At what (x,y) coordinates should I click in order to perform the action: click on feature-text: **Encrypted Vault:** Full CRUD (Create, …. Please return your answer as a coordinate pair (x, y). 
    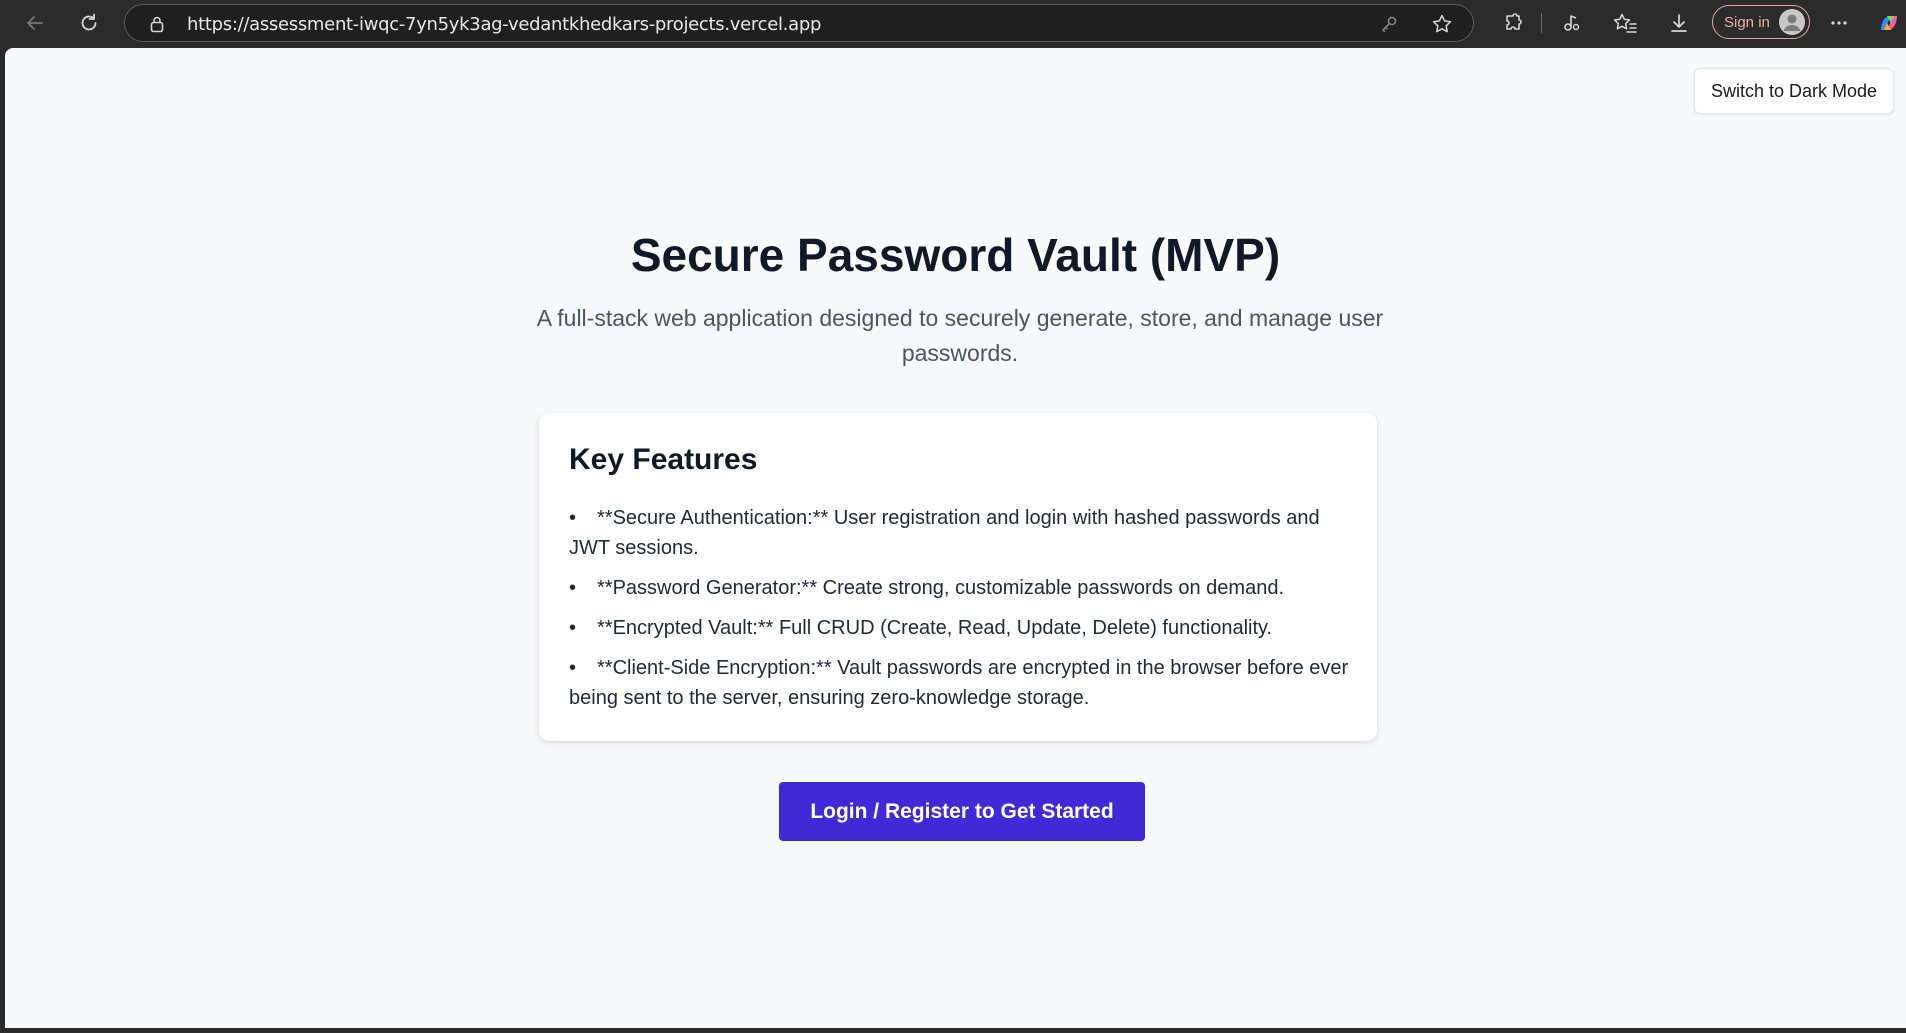
    Looking at the image, I should click on (935, 628).